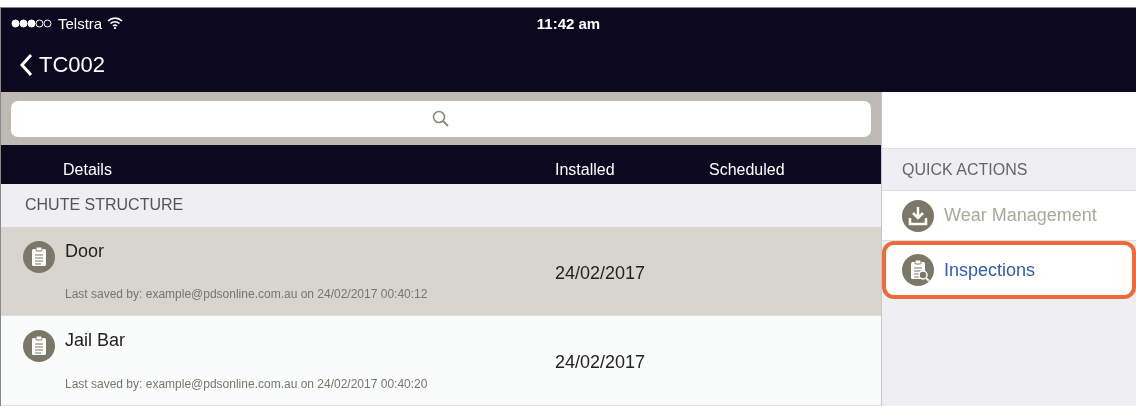  Describe the element at coordinates (32, 23) in the screenshot. I see `signal-icon` at that location.